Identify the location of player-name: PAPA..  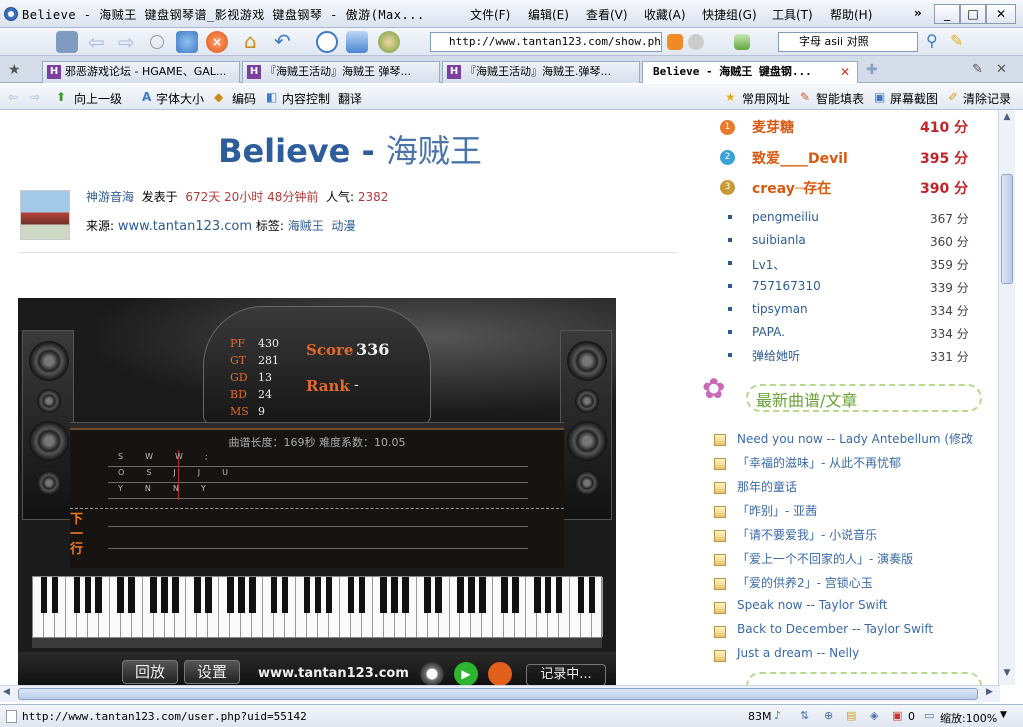
(768, 332).